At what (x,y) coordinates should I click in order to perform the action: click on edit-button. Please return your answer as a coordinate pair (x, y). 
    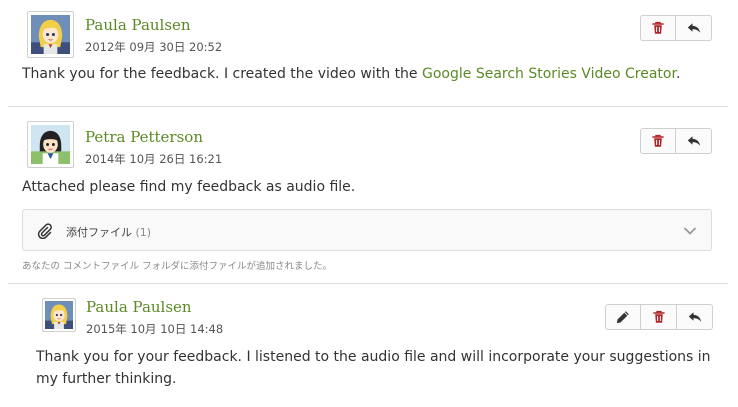
    Looking at the image, I should click on (623, 317).